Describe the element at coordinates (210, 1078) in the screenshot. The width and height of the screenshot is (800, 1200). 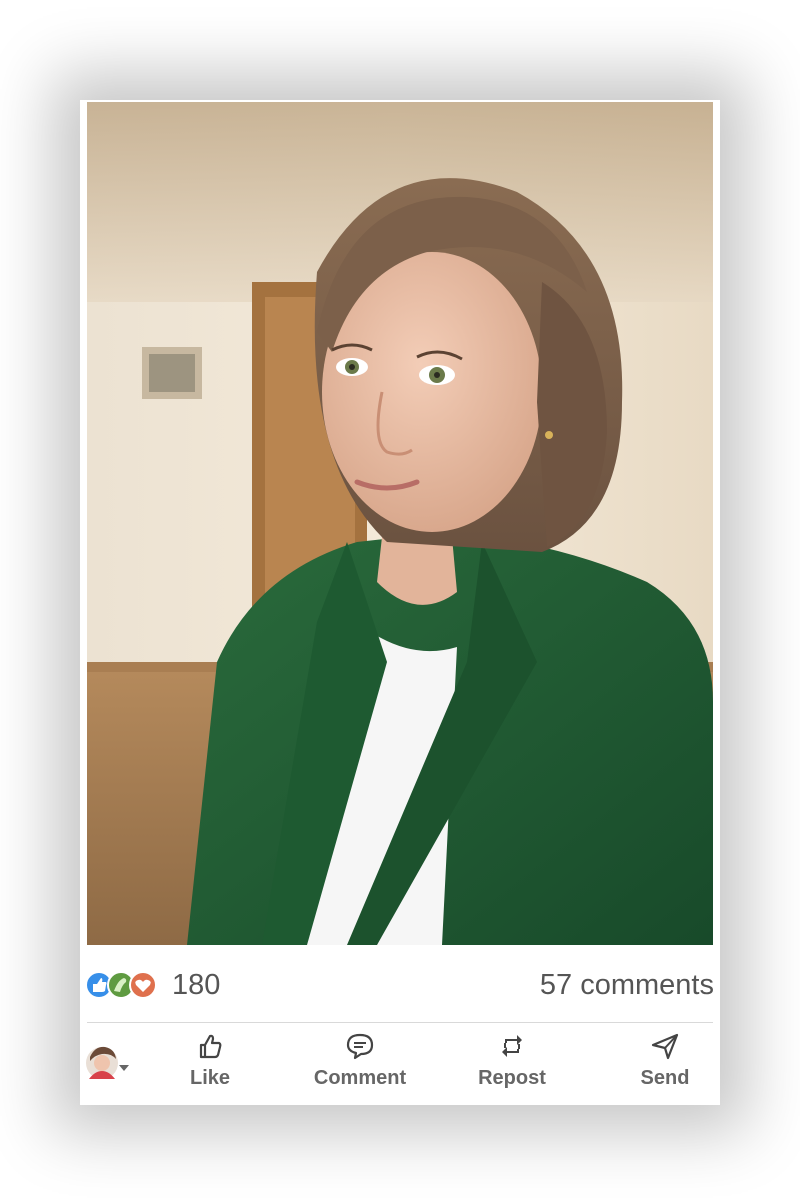
I see `like-label: Like` at that location.